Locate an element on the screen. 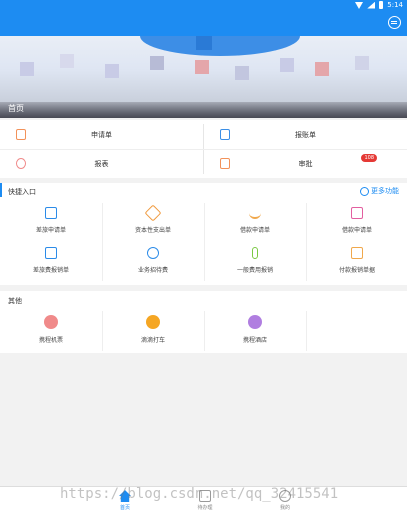 This screenshot has height=516, width=407. quick-item-travel-apply: 差旅申请单 is located at coordinates (51, 222).